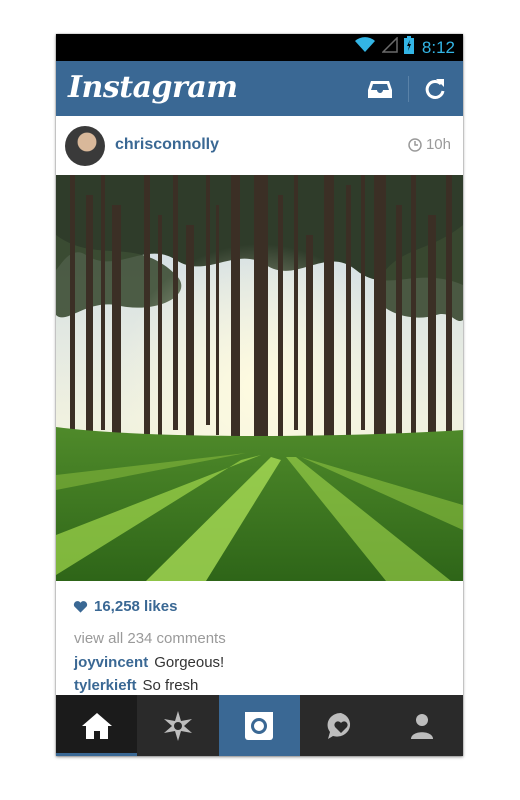  I want to click on tab-news, so click(340, 725).